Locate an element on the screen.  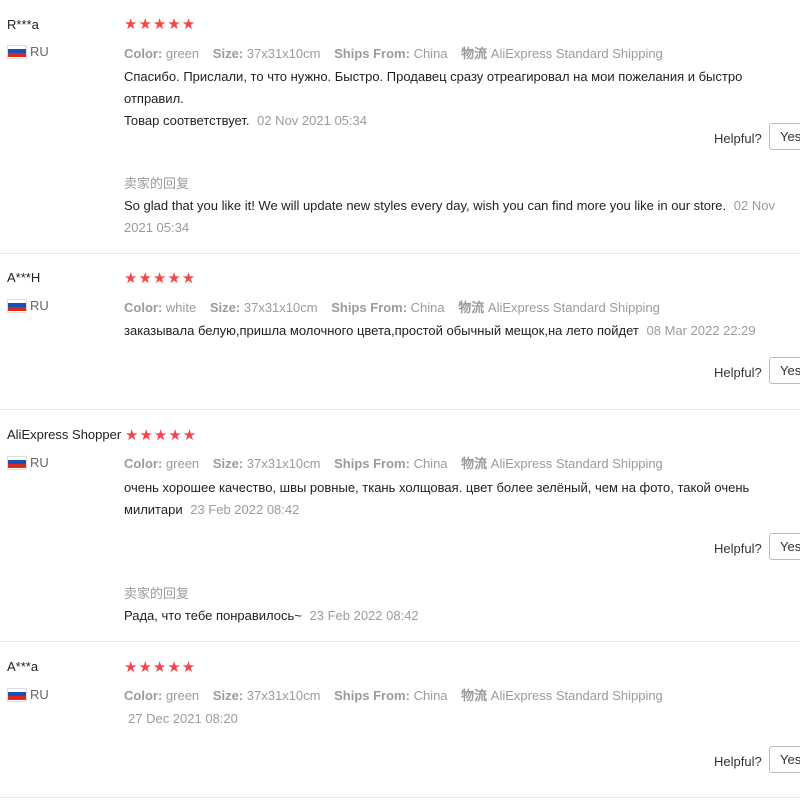
reviewer-name: A***H is located at coordinates (24, 277).